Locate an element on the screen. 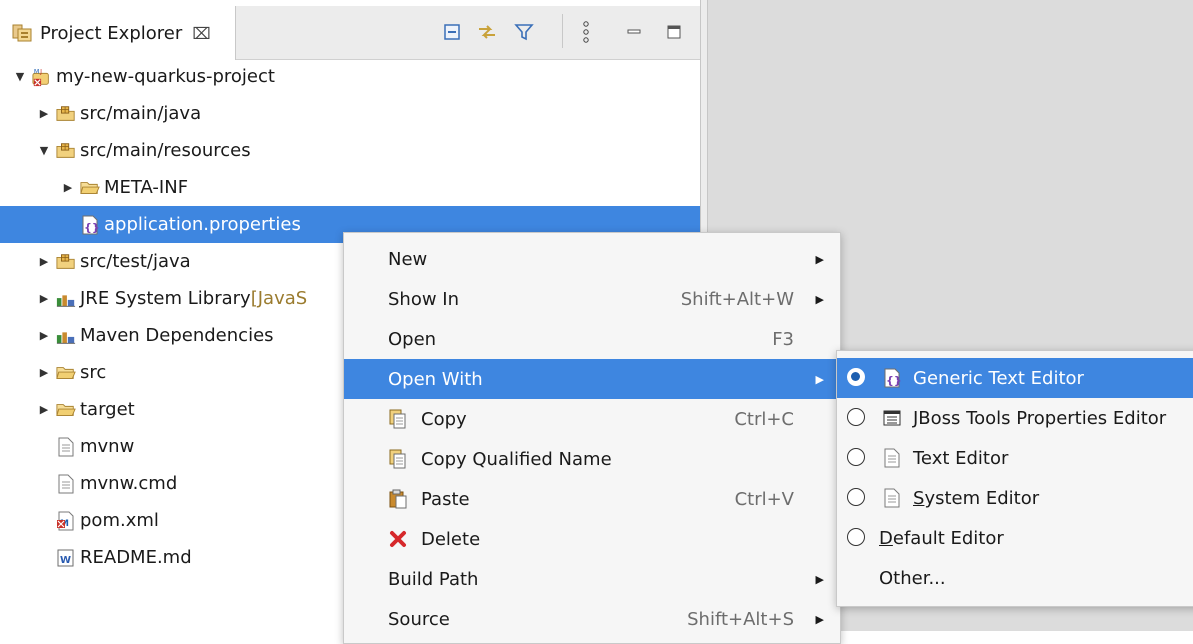 The image size is (1193, 644). collapse-all-icon is located at coordinates (452, 32).